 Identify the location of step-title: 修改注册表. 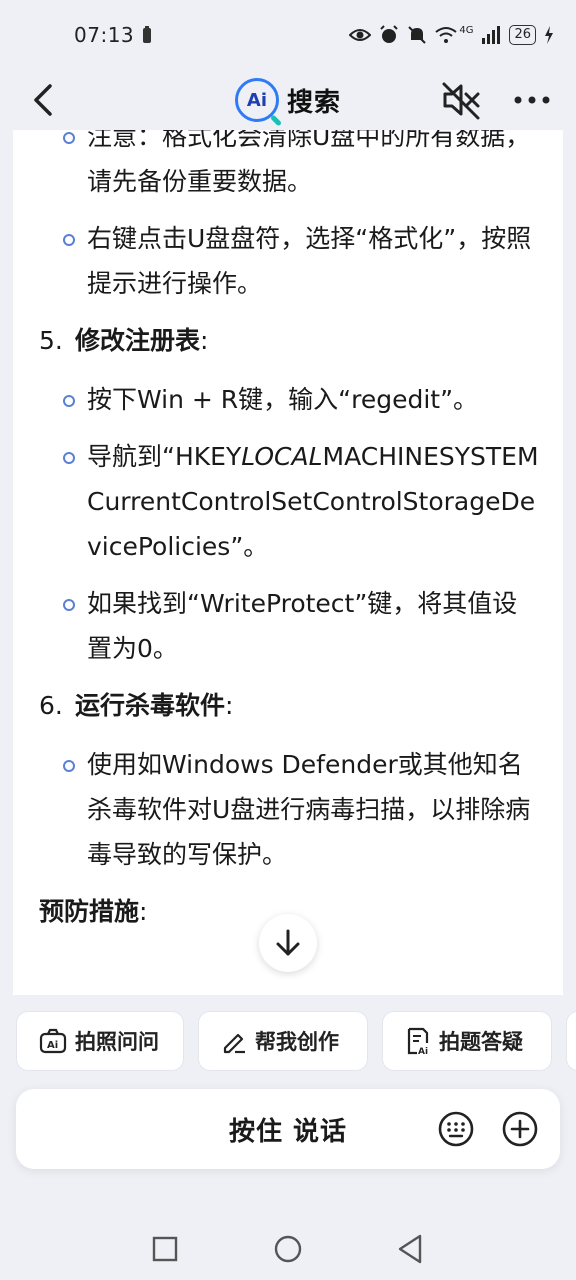
(138, 340).